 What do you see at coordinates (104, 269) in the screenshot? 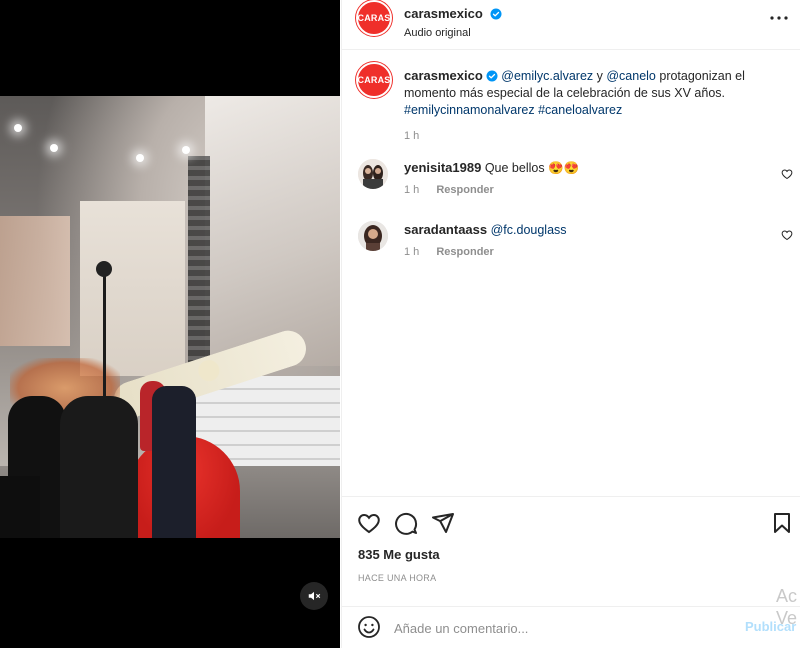
I see `microphone` at bounding box center [104, 269].